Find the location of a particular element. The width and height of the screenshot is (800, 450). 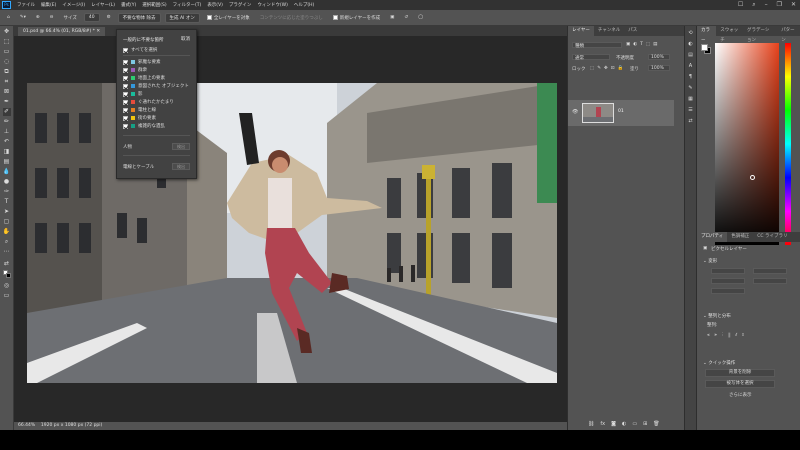

sample-all-layers-checkbox: 全レイヤーを対象 is located at coordinates (228, 18).